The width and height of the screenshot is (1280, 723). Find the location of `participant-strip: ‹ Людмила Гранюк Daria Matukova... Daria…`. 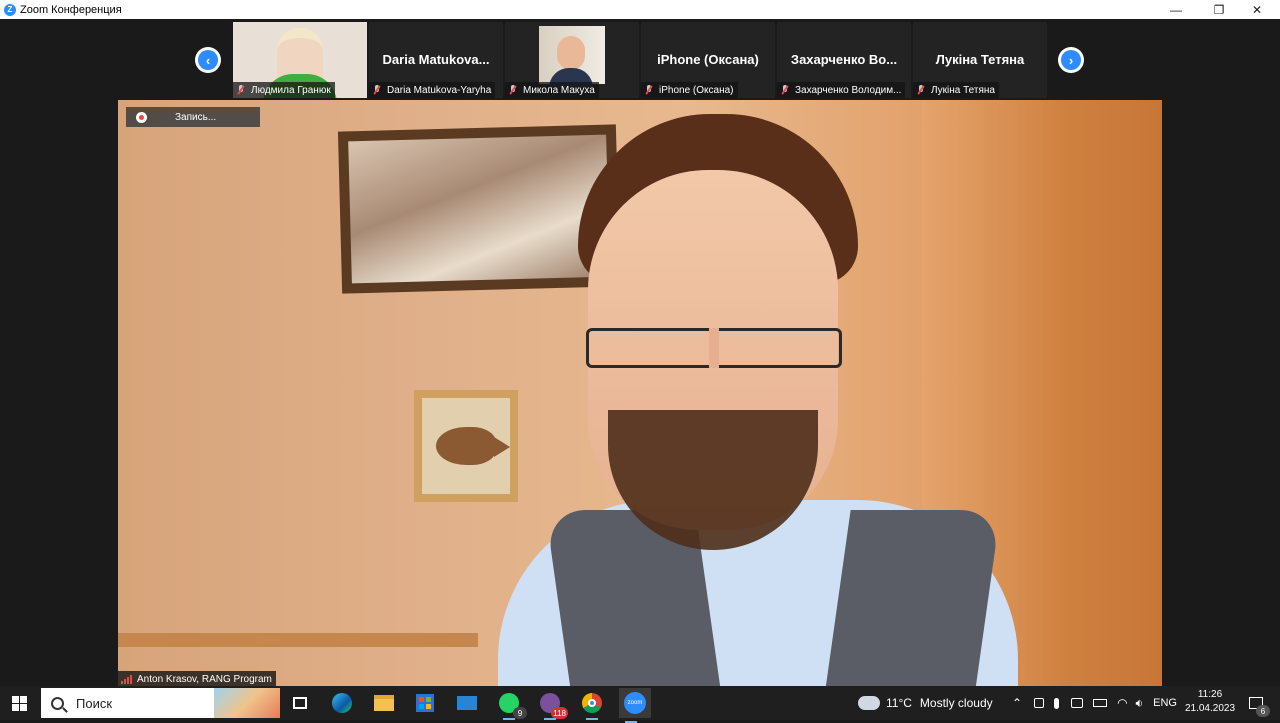

participant-strip: ‹ Людмила Гранюк Daria Matukova... Daria… is located at coordinates (640, 59).